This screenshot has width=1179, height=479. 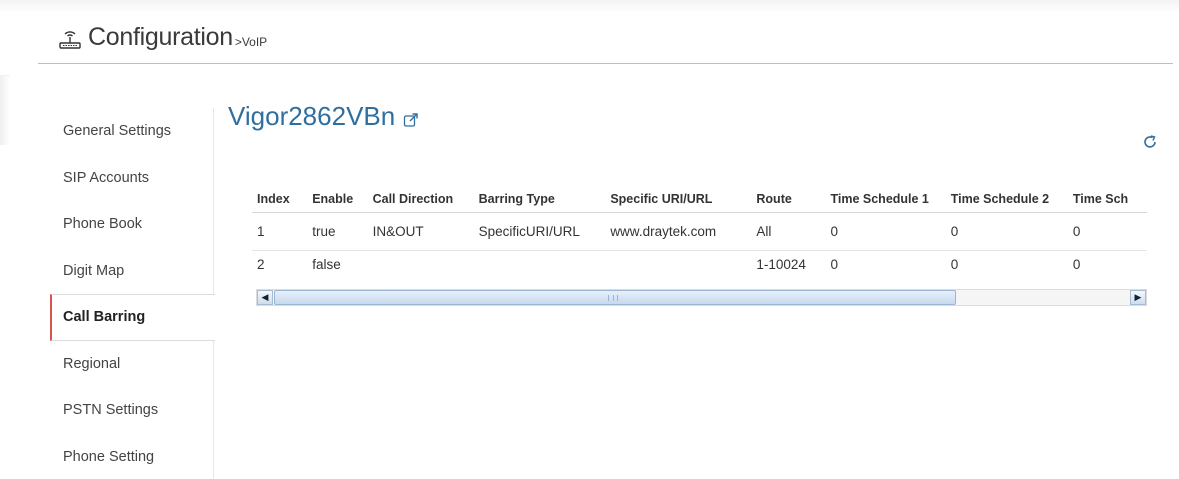 What do you see at coordinates (539, 199) in the screenshot?
I see `column-header-barring-type: Barring Type` at bounding box center [539, 199].